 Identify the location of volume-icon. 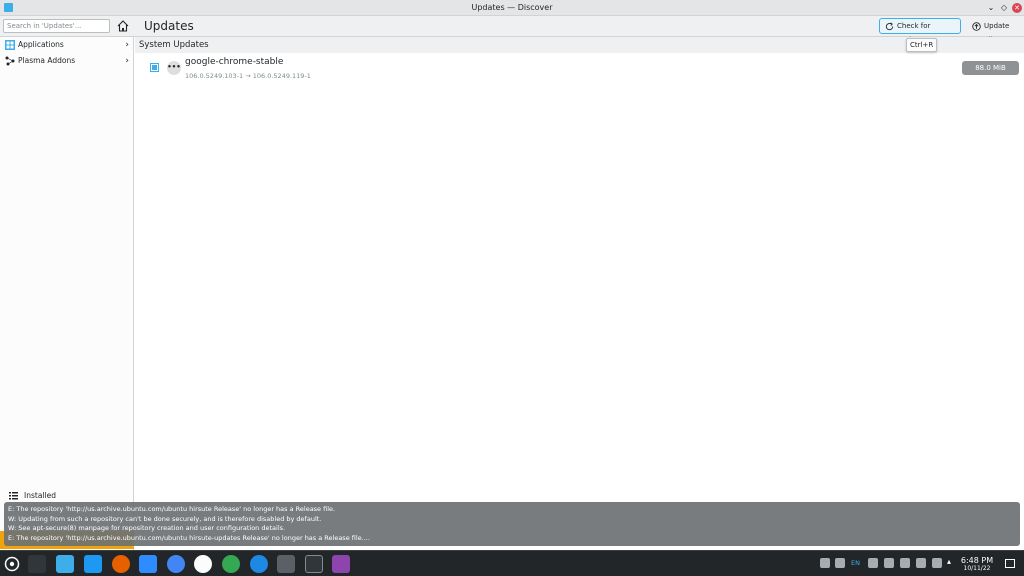
(905, 563).